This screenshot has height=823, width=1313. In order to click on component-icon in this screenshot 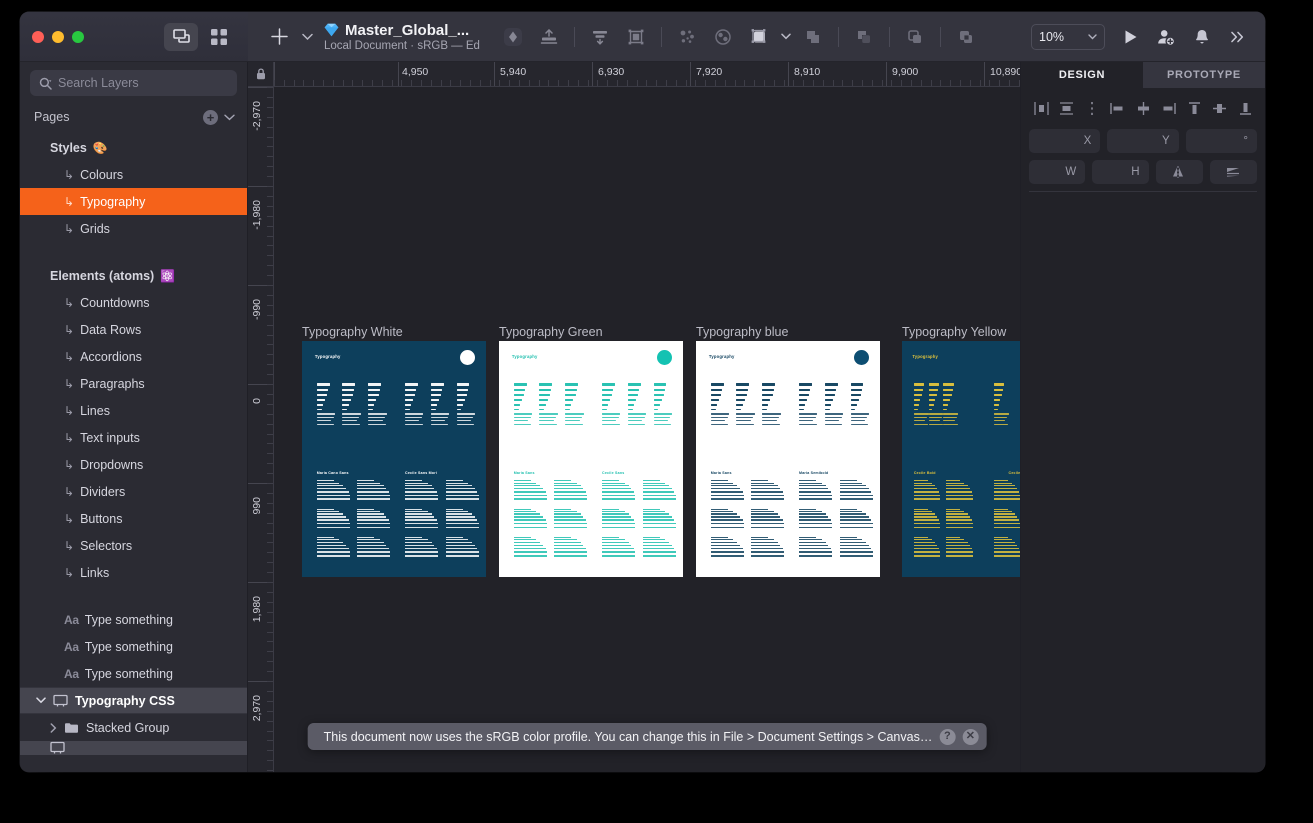, I will do `click(759, 37)`.